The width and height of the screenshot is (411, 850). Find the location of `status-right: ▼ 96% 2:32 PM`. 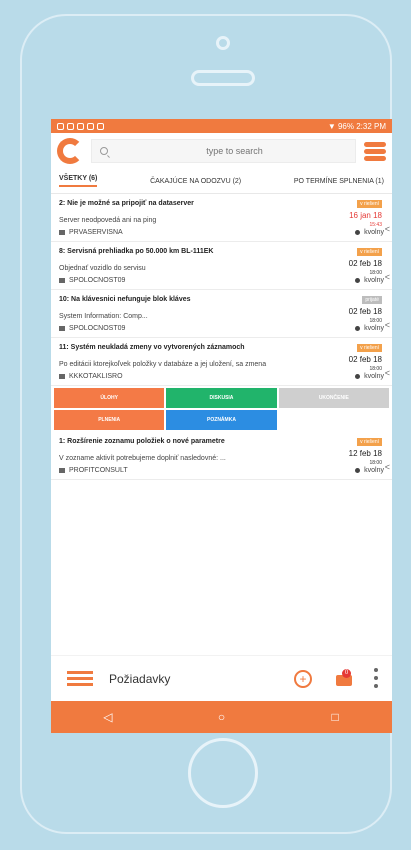

status-right: ▼ 96% 2:32 PM is located at coordinates (356, 126).